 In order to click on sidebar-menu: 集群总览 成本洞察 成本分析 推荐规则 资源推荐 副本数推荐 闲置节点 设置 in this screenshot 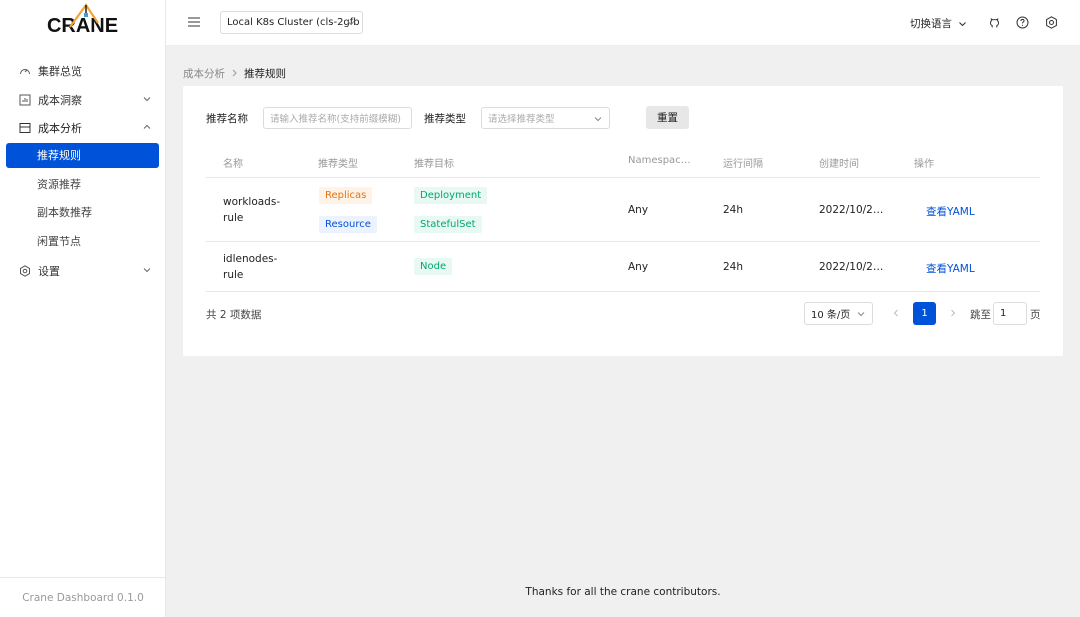, I will do `click(82, 171)`.